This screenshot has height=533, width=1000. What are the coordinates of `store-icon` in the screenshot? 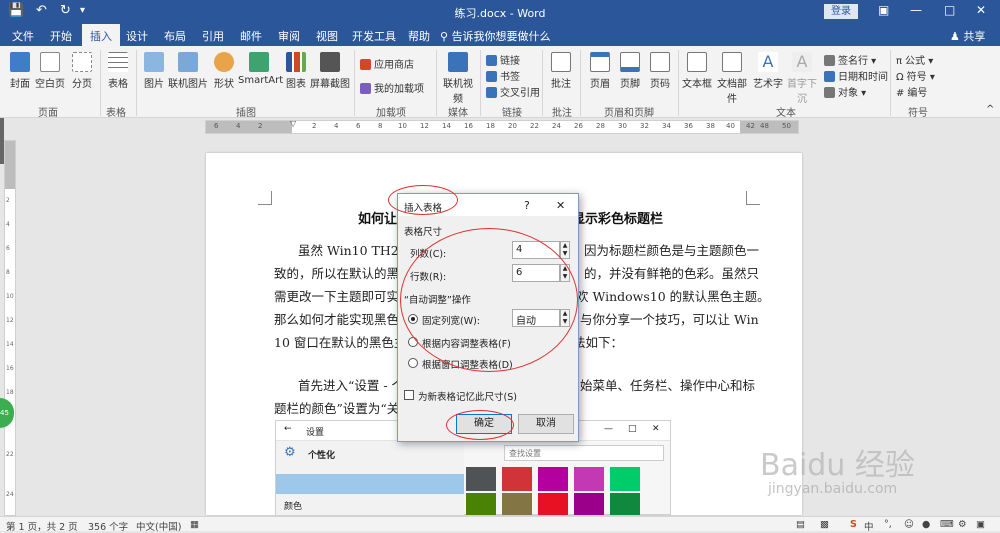 It's located at (365, 64).